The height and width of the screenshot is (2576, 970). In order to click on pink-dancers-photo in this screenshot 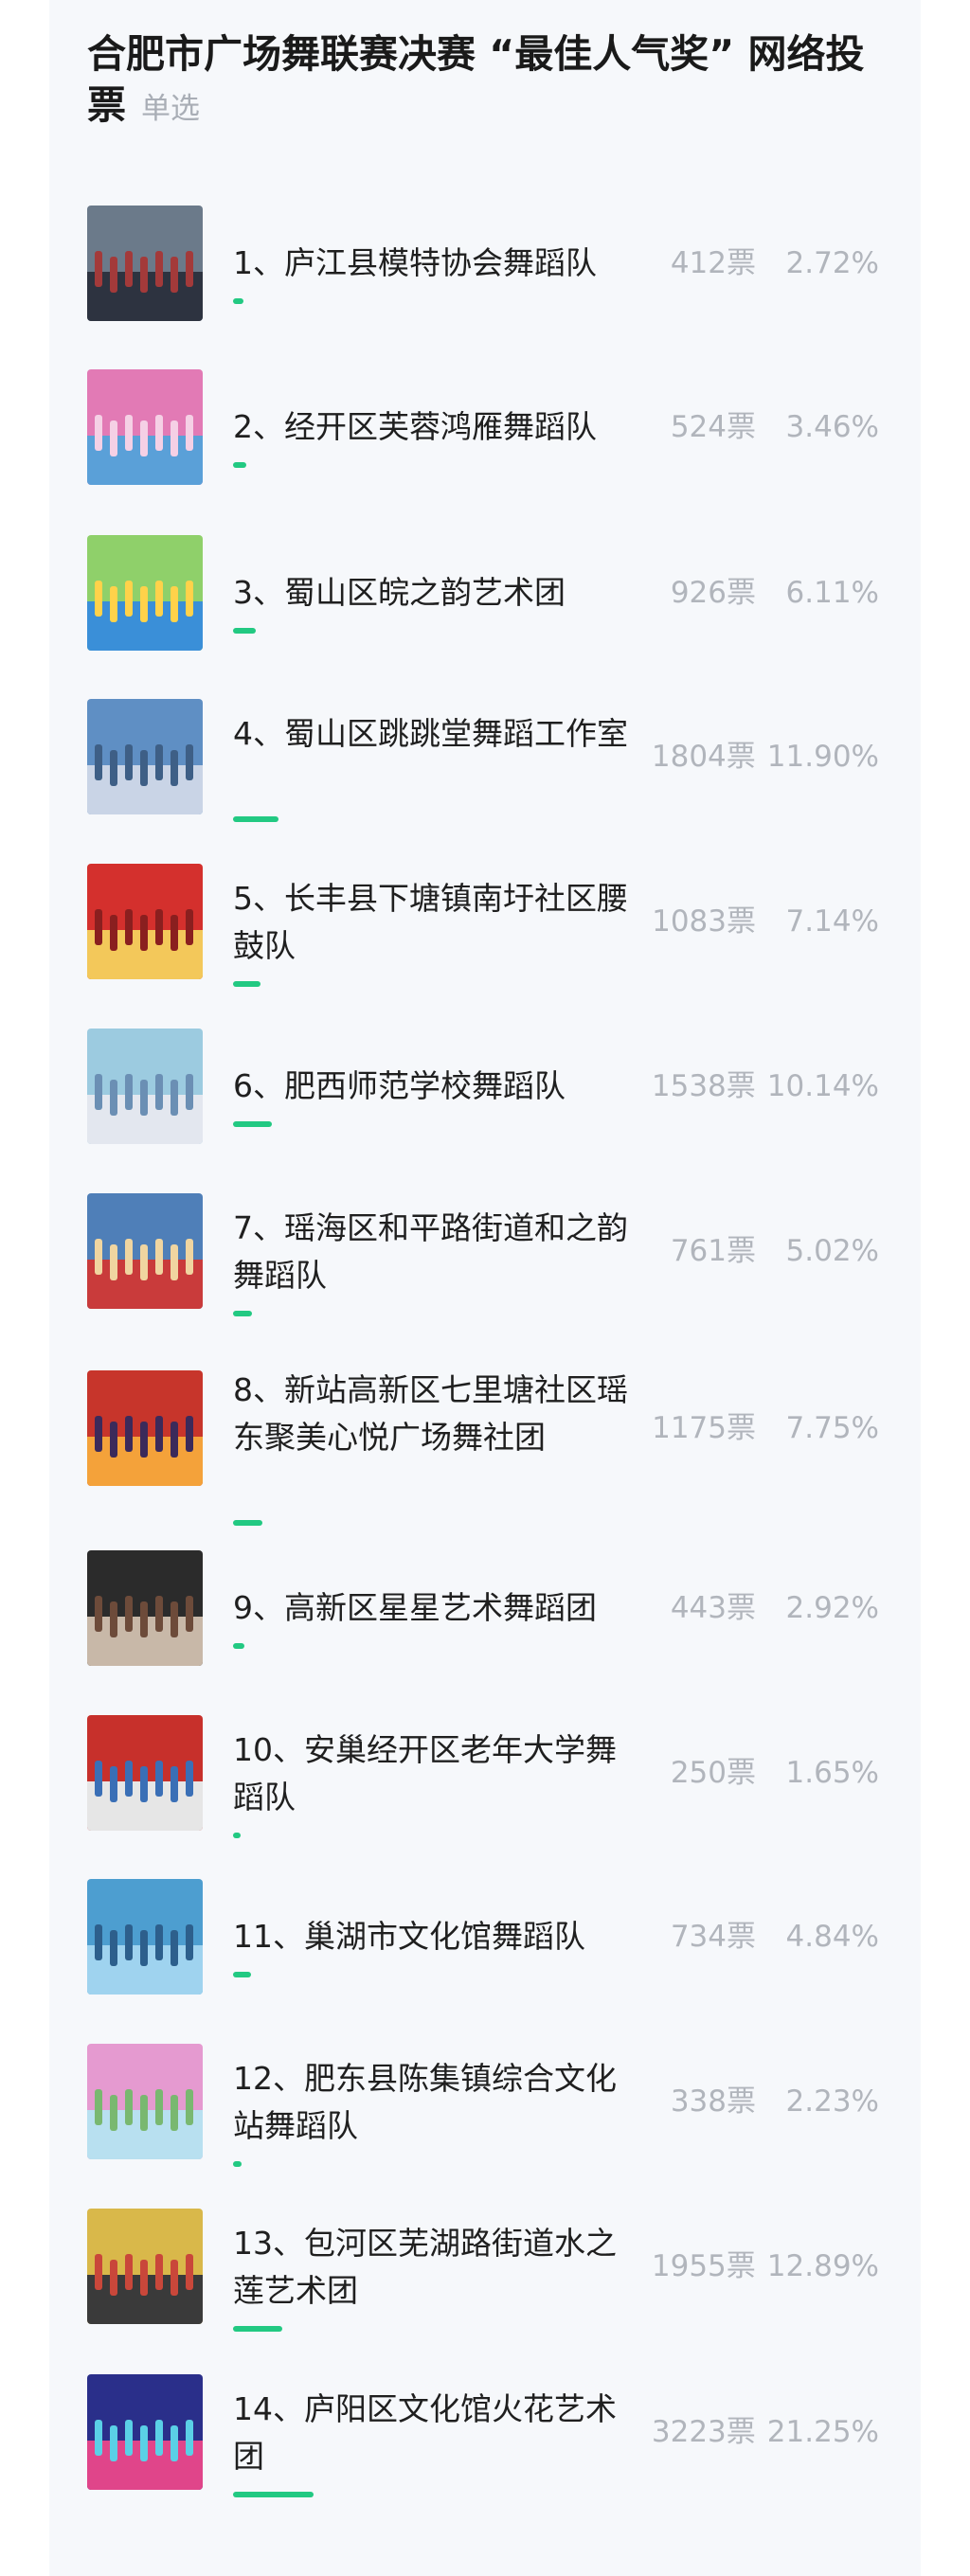, I will do `click(145, 427)`.